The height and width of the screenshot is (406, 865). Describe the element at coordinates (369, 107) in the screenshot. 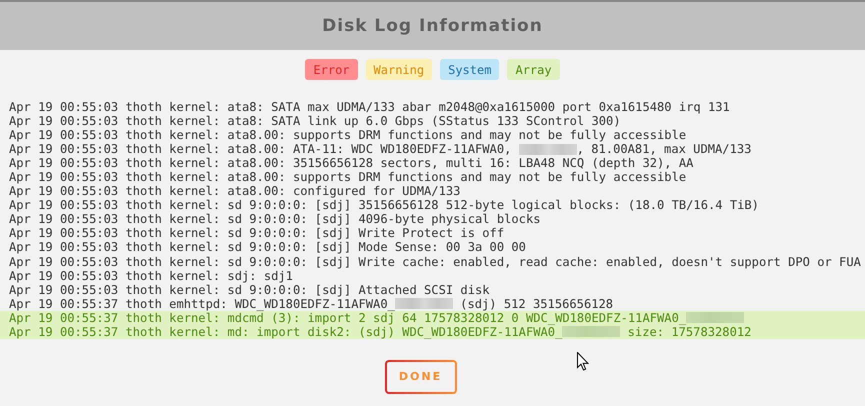

I see `log-text: Apr 19 00:55:03 thoth kernel: ata8: SATA max UDMA/133 abar m2048@0xa1615000 port 0xa1615480 irq 131` at that location.